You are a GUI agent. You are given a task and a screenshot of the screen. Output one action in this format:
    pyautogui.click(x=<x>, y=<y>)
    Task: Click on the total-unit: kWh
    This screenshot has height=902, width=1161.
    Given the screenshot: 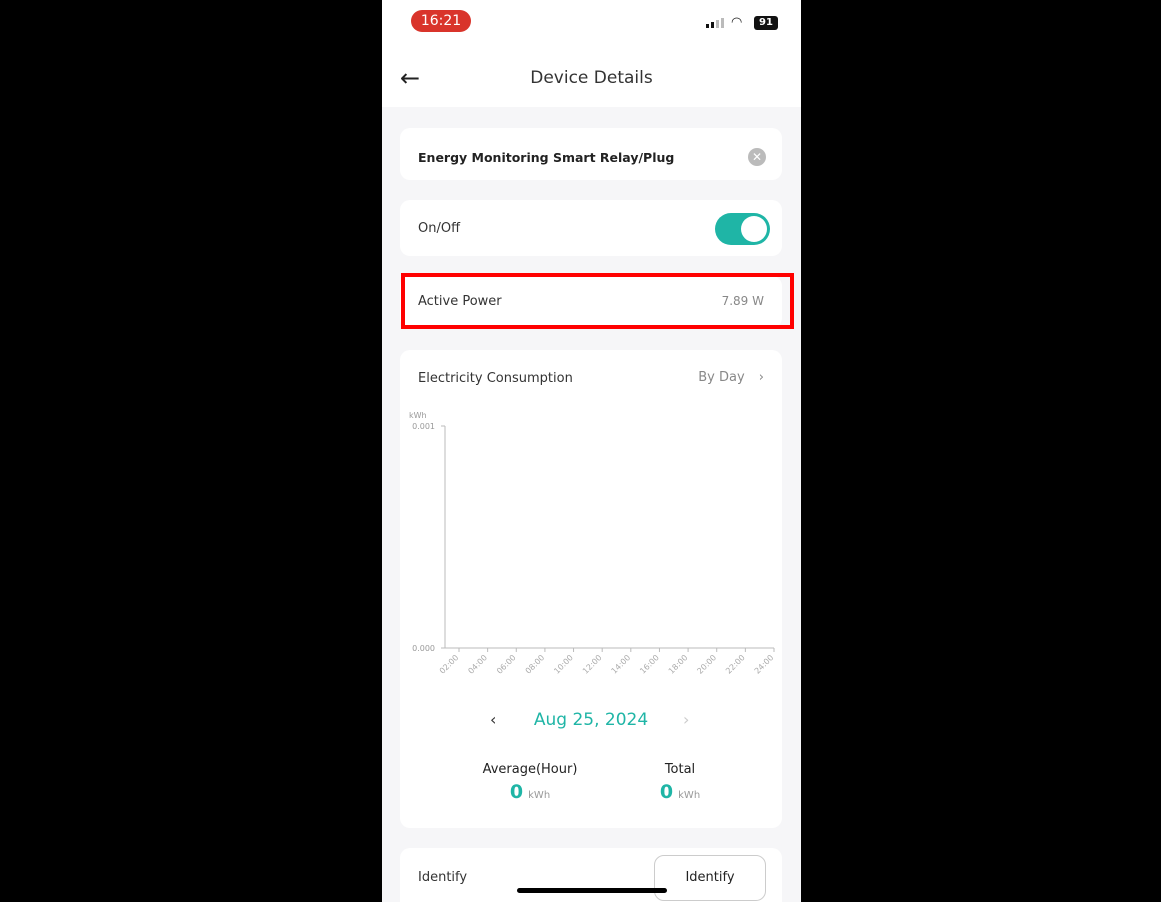 What is the action you would take?
    pyautogui.click(x=689, y=795)
    